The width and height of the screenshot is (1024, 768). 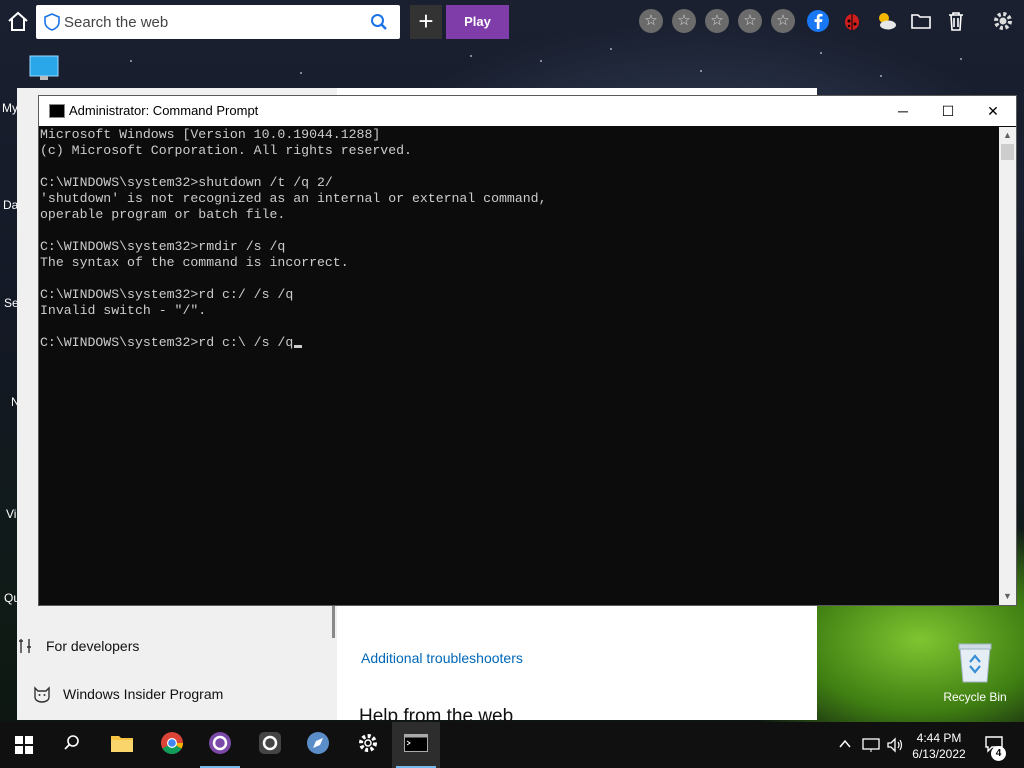 I want to click on additional-troubleshooters-link: Additional troubleshooters, so click(x=442, y=658).